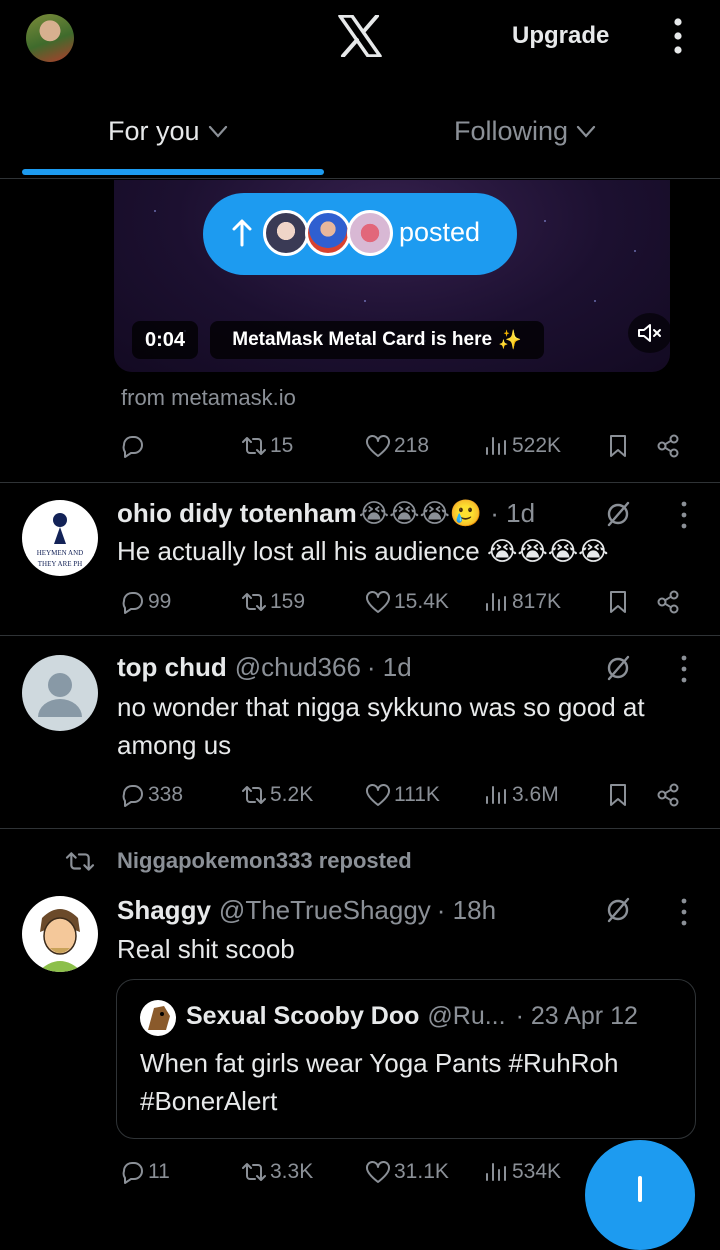  Describe the element at coordinates (412, 445) in the screenshot. I see `like-count: 218` at that location.